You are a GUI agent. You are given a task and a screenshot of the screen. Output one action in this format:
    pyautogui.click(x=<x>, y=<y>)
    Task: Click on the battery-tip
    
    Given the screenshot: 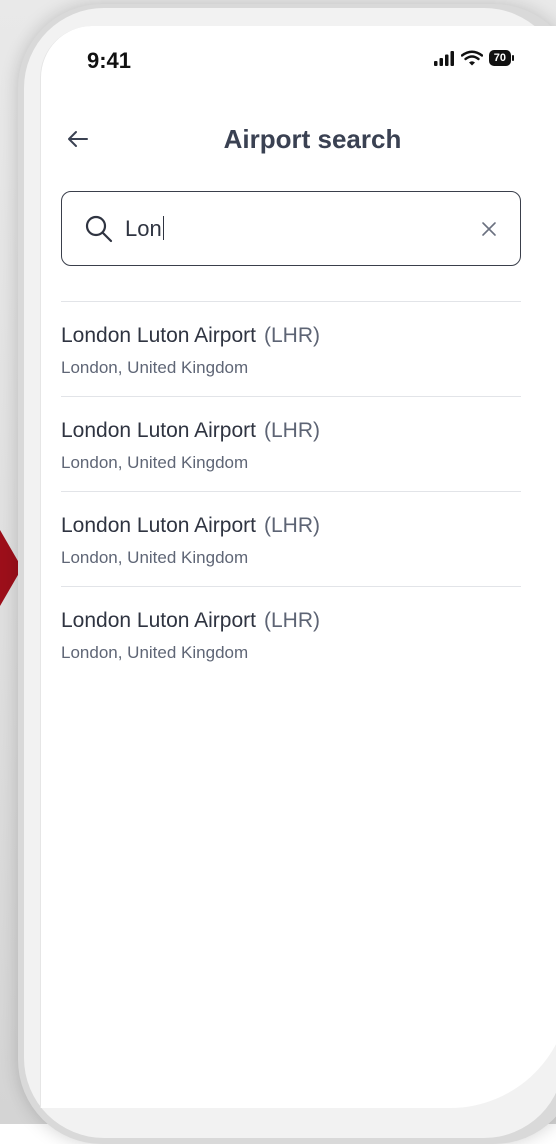 What is the action you would take?
    pyautogui.click(x=513, y=58)
    